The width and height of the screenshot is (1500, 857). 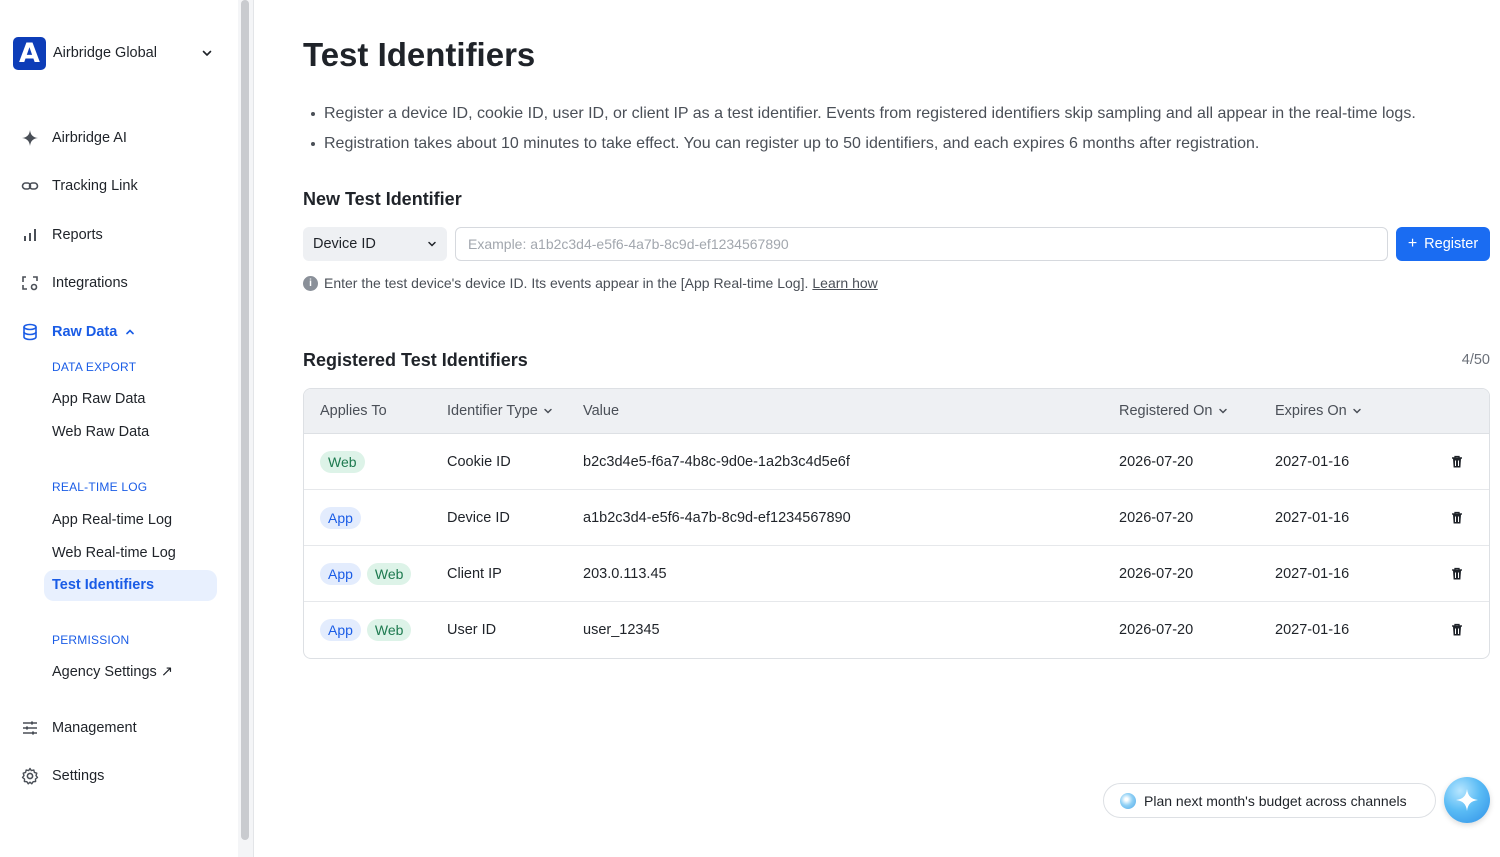 What do you see at coordinates (105, 53) in the screenshot?
I see `org-name: Airbridge Global` at bounding box center [105, 53].